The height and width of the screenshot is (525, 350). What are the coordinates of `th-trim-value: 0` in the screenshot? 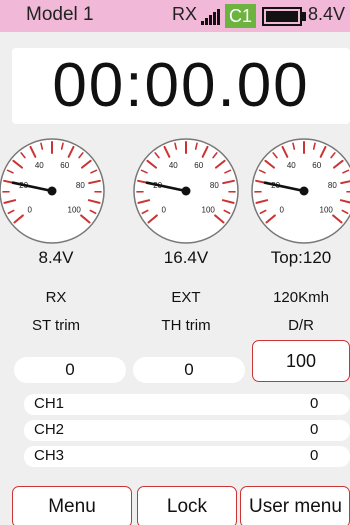 It's located at (189, 370).